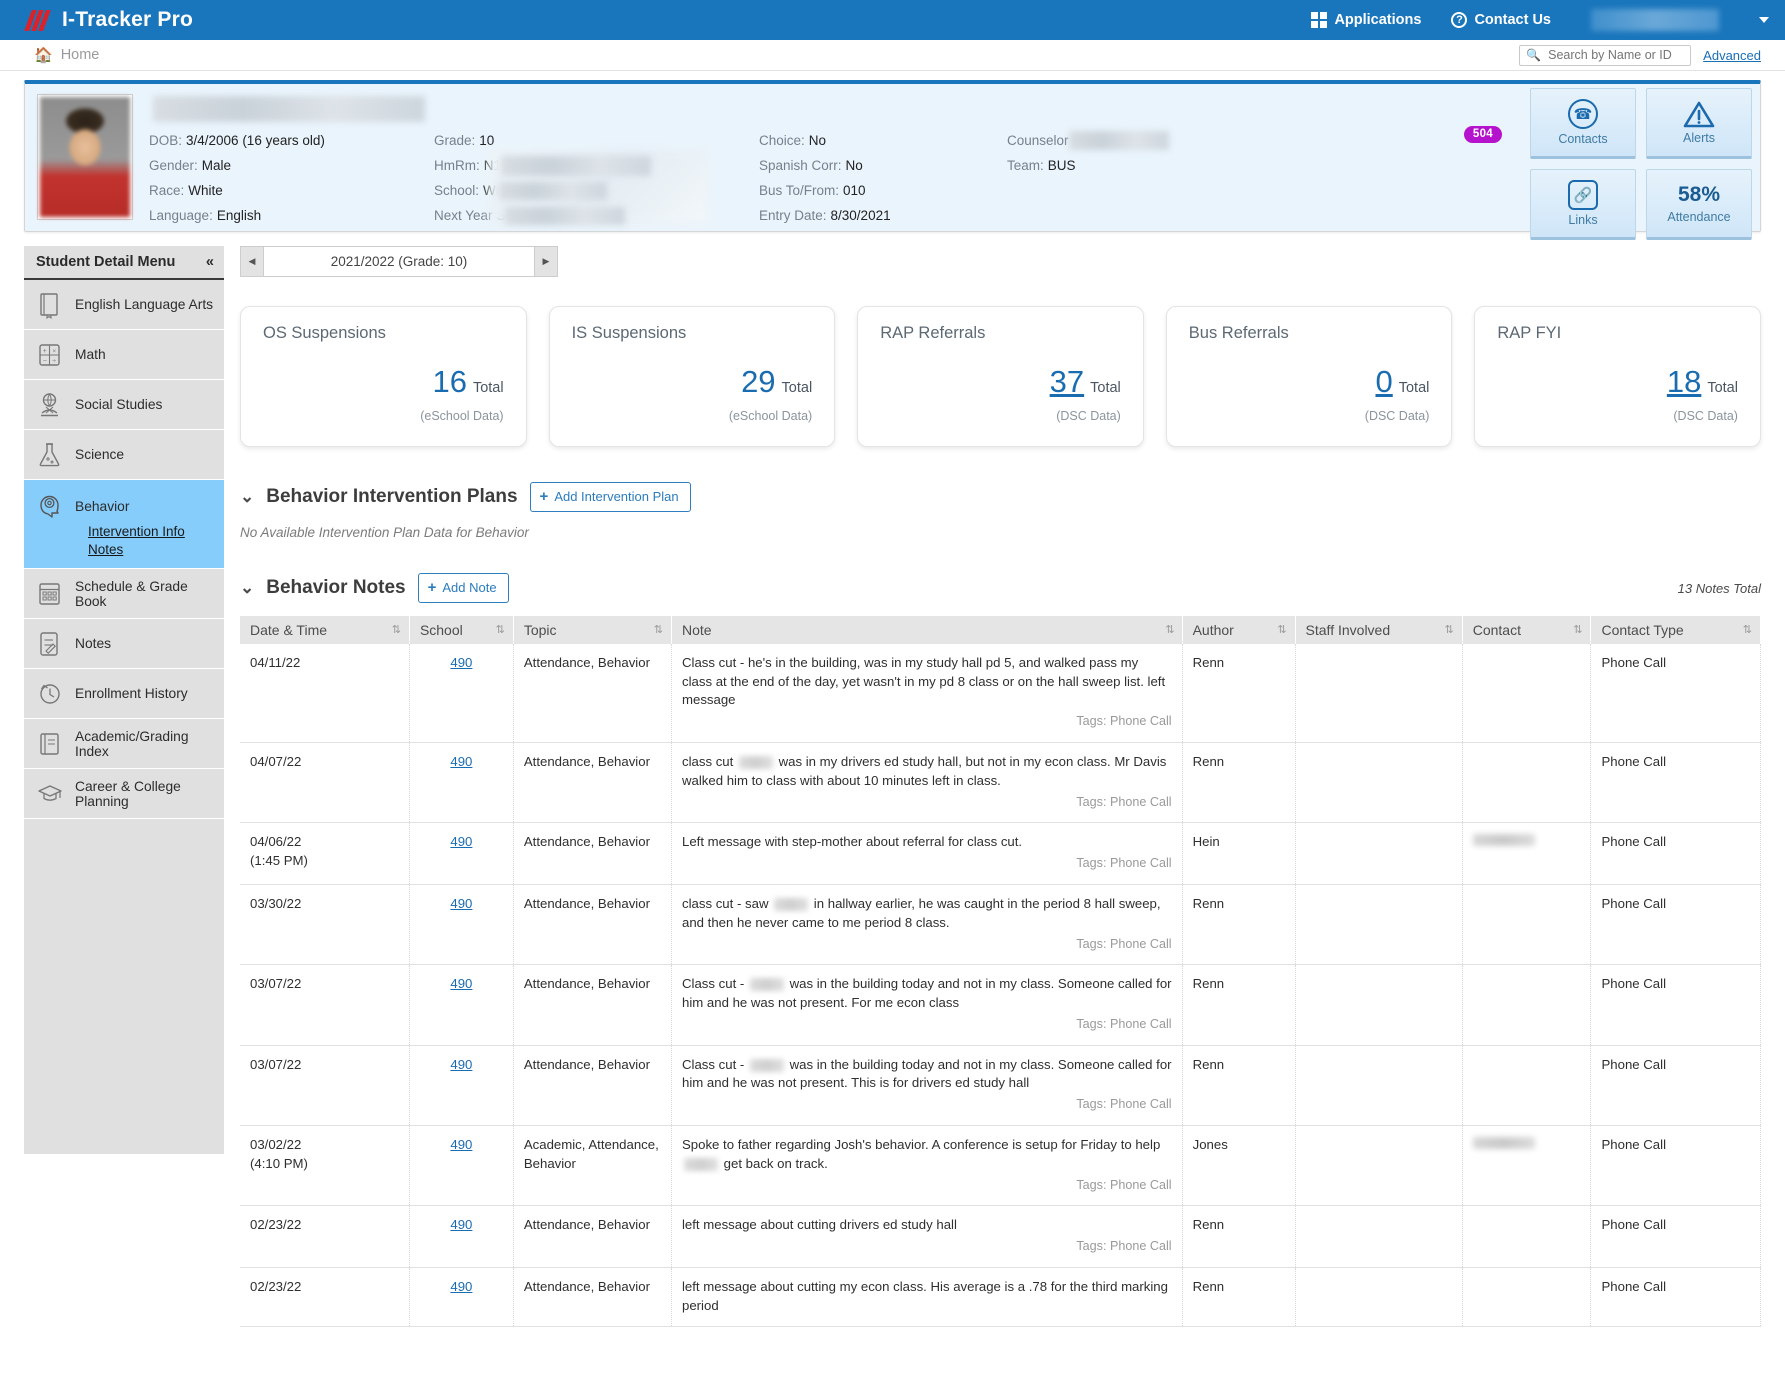 The width and height of the screenshot is (1785, 1385). Describe the element at coordinates (1583, 204) in the screenshot. I see `links-button: 🔗 Links` at that location.